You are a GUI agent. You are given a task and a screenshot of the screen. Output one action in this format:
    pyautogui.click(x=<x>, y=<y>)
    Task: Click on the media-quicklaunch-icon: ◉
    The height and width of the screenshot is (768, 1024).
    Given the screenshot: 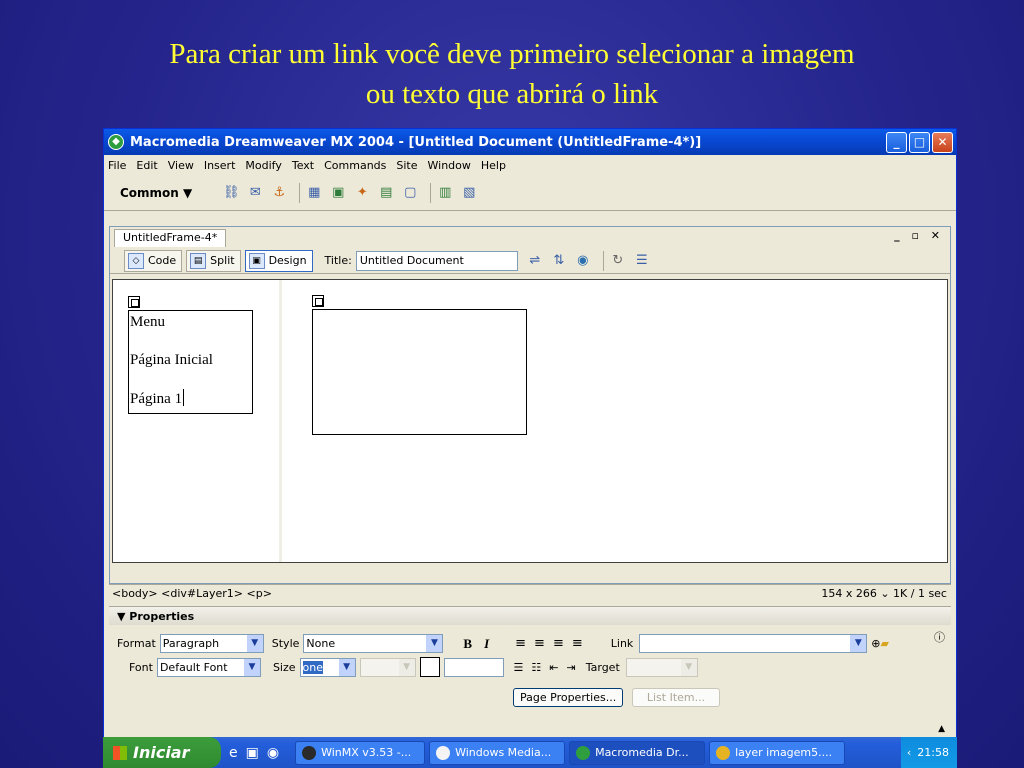 What is the action you would take?
    pyautogui.click(x=273, y=753)
    